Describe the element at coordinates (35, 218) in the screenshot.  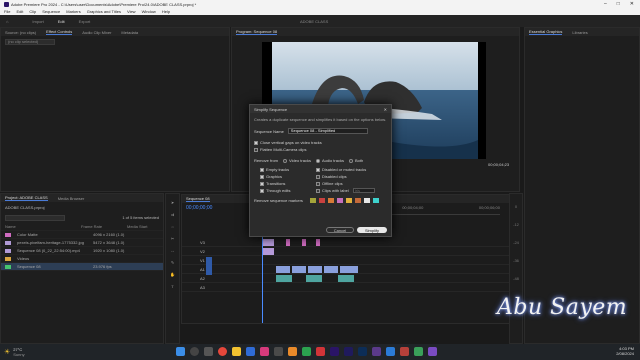
I see `project-search` at that location.